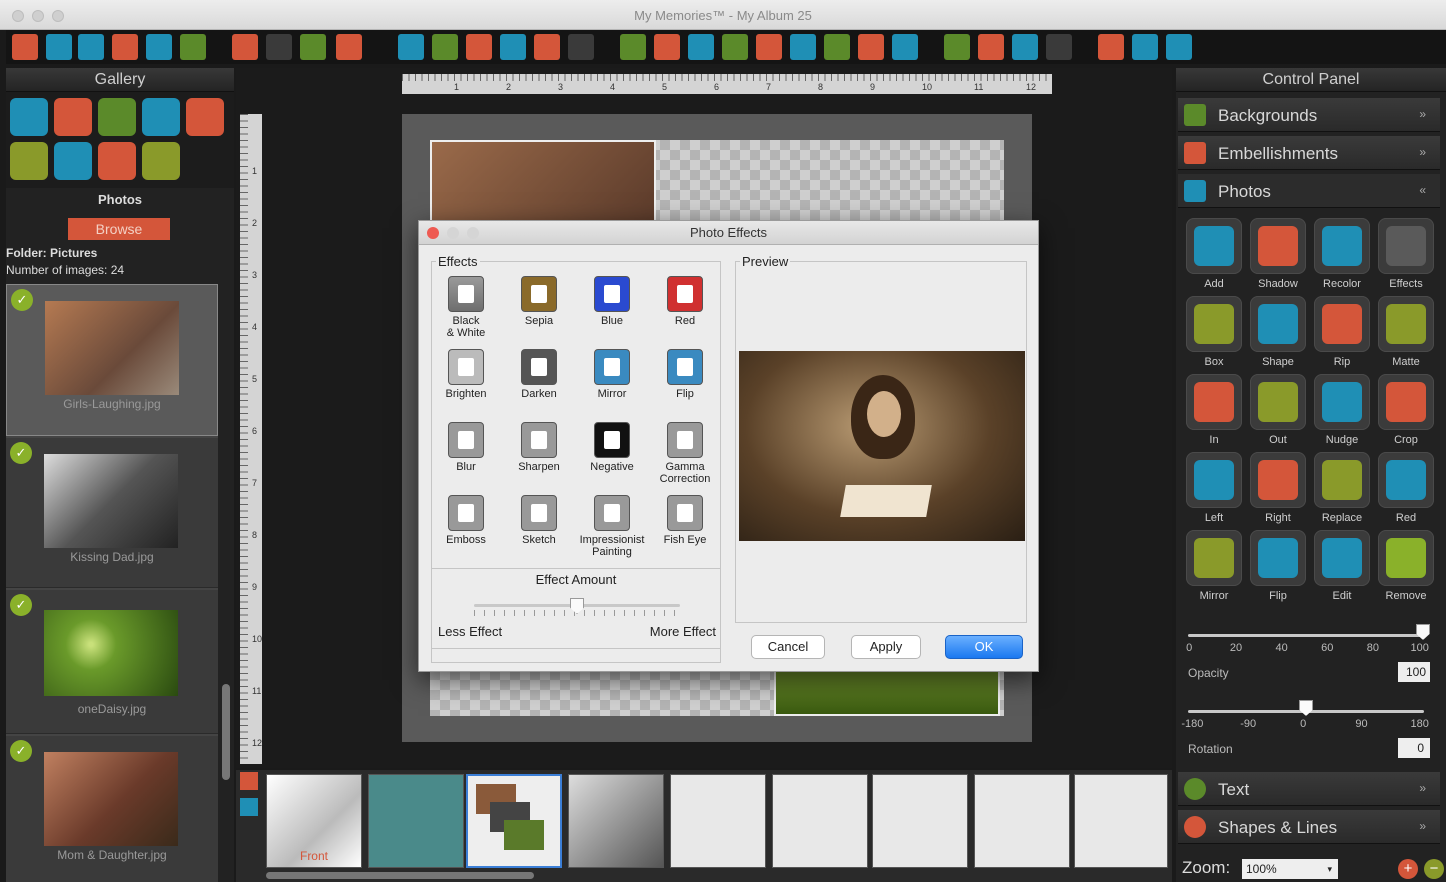  Describe the element at coordinates (539, 447) in the screenshot. I see `effect-option: Sharpen` at that location.